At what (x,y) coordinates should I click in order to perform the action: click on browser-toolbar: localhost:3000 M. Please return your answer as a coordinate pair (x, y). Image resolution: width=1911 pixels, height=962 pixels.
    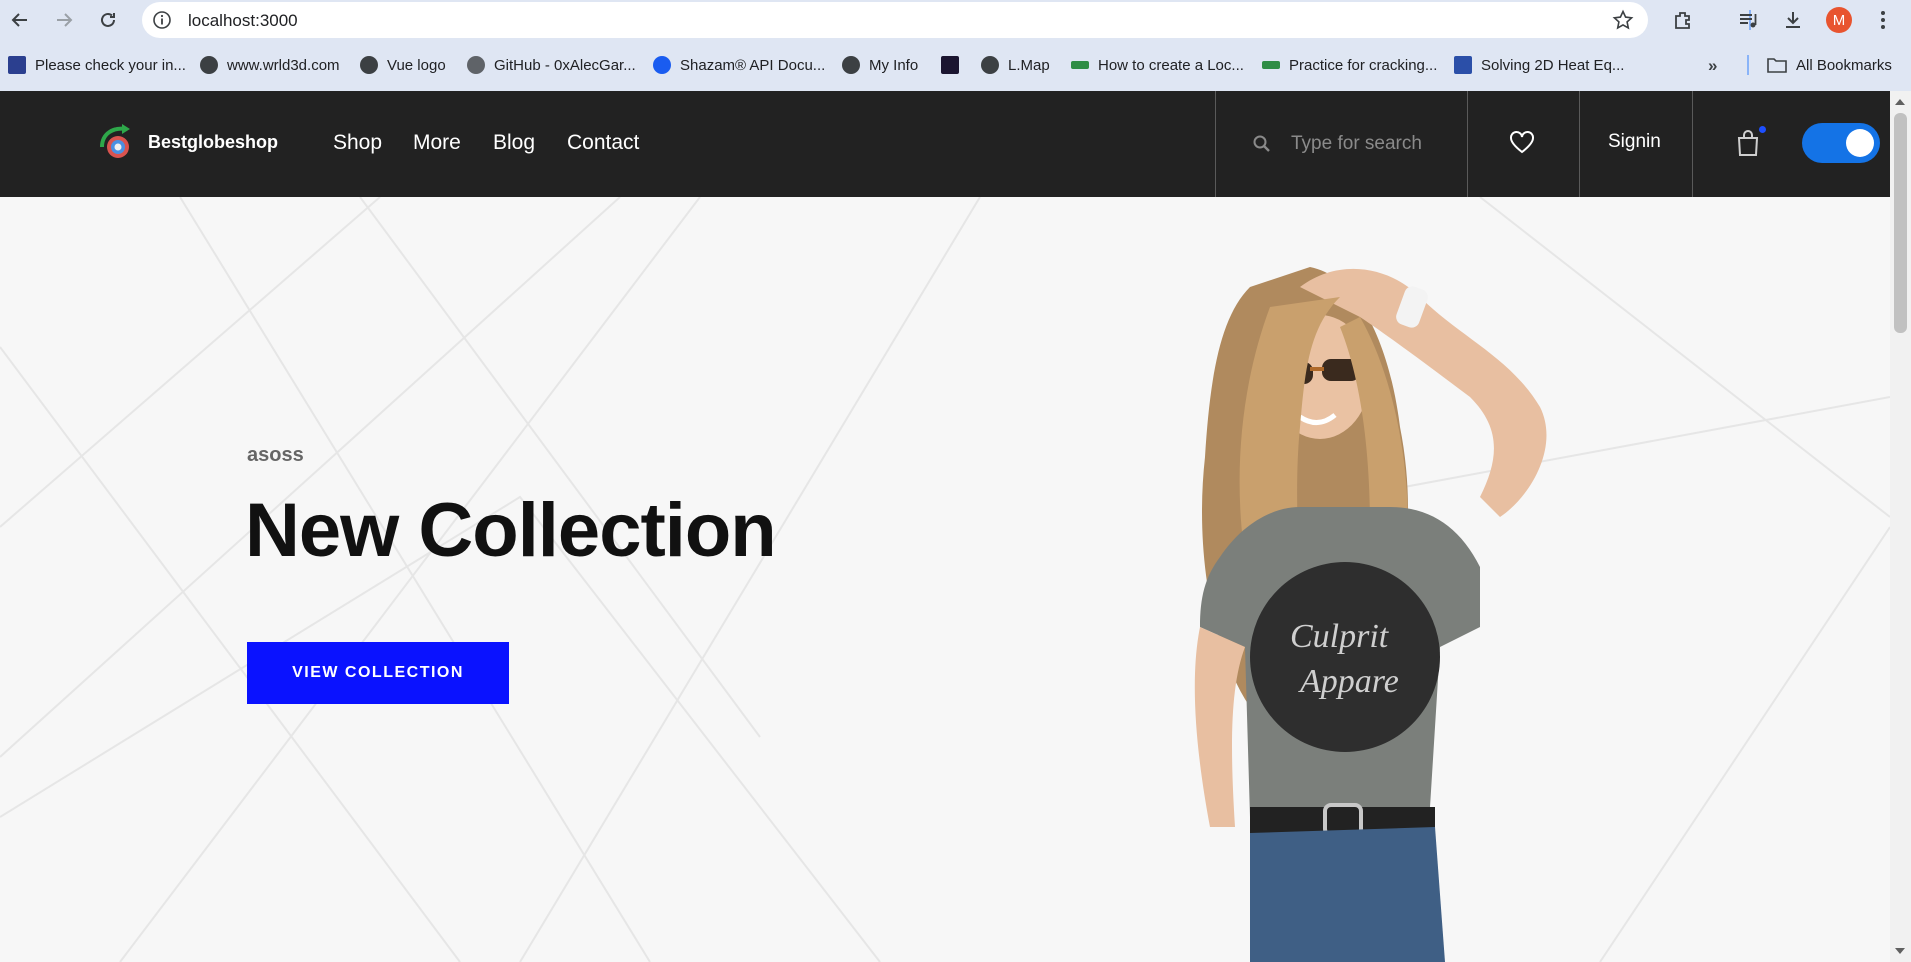
    Looking at the image, I should click on (955, 20).